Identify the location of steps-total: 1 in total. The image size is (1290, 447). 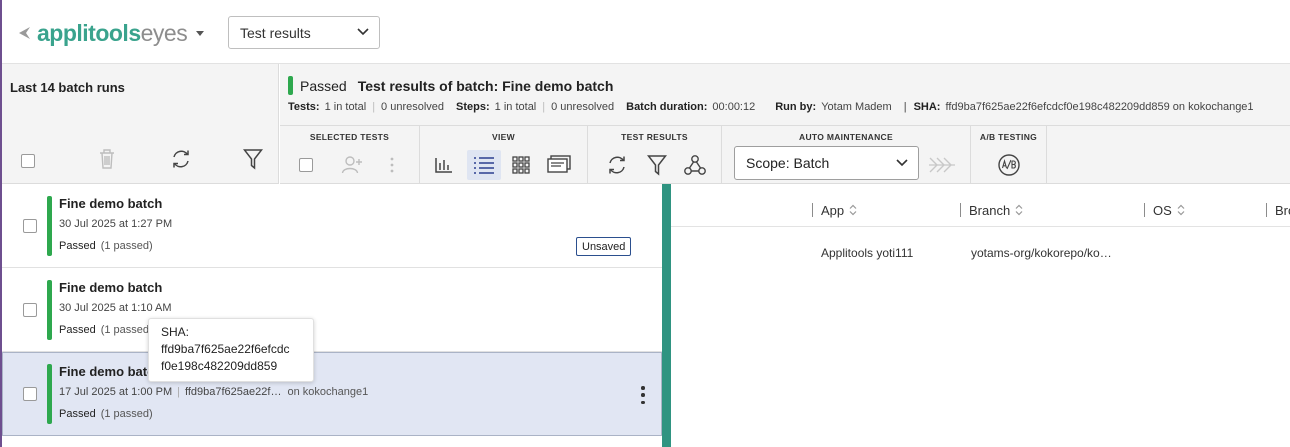
(515, 107).